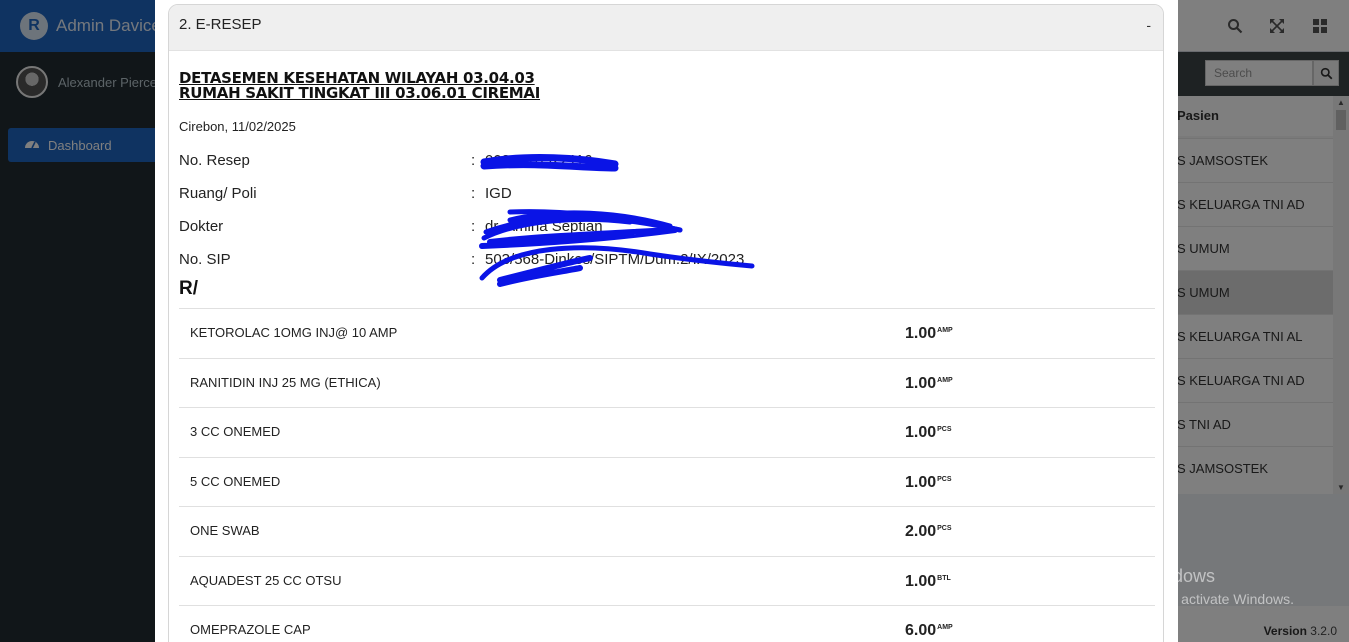 This screenshot has width=1349, height=642. What do you see at coordinates (235, 481) in the screenshot?
I see `medication-name: 5 CC ONEMED` at bounding box center [235, 481].